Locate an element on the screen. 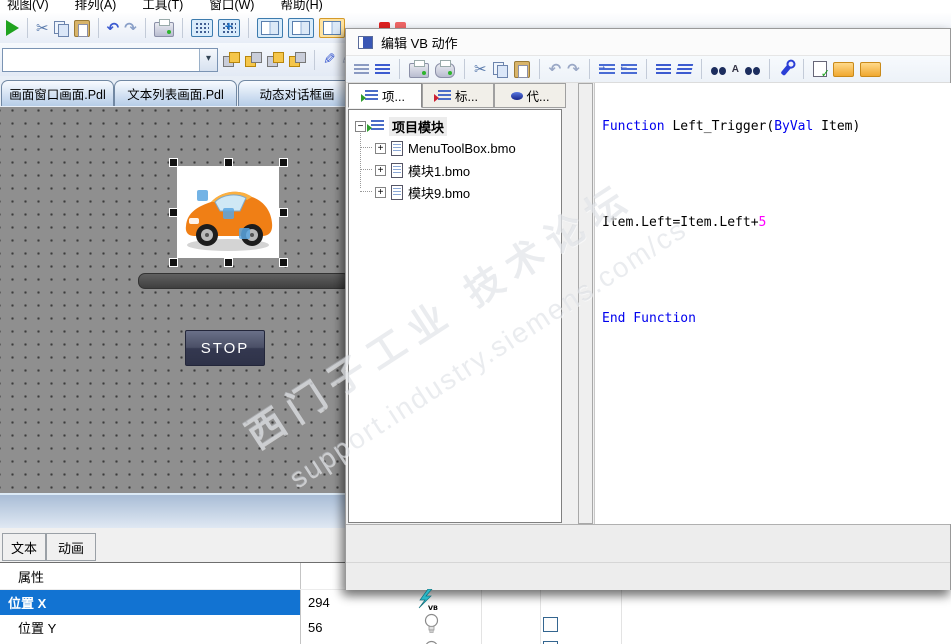 Image resolution: width=951 pixels, height=644 pixels. action-list-icon is located at coordinates (361, 69).